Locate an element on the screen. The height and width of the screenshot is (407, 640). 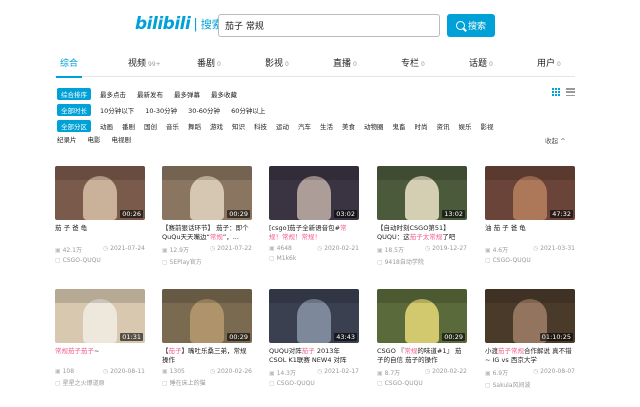
tab-all: 综合 is located at coordinates (69, 67).